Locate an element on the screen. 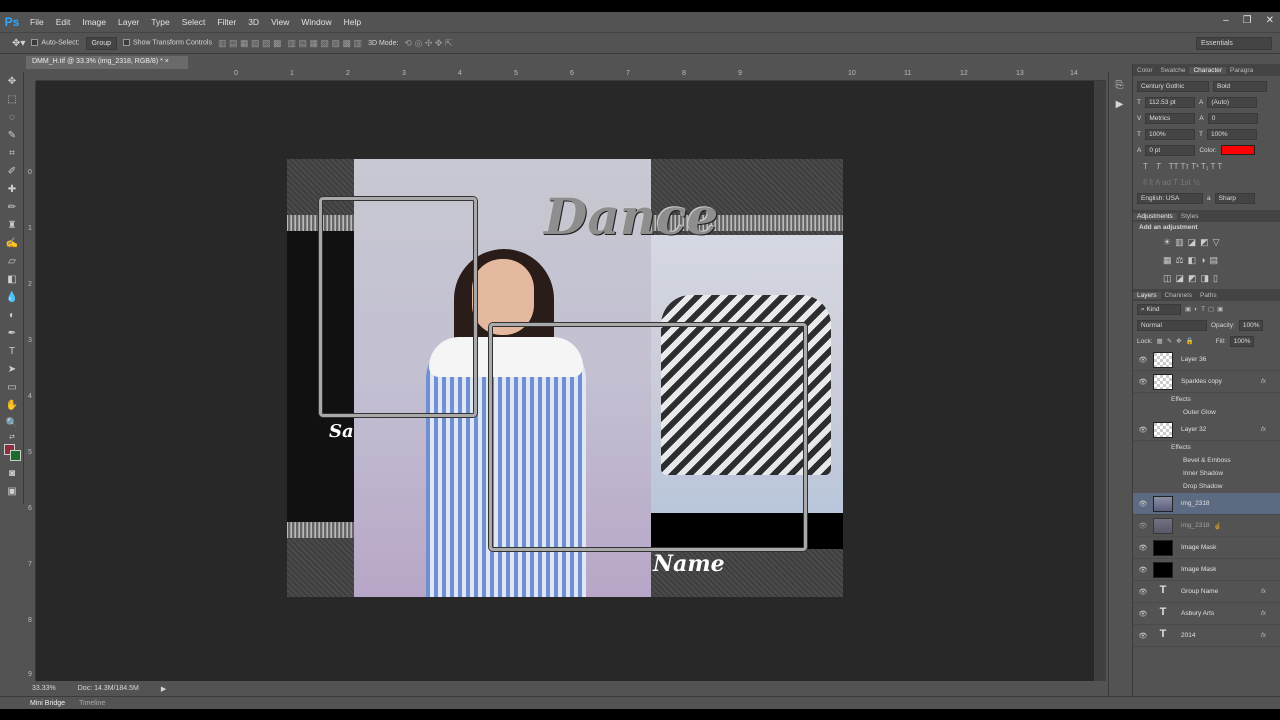  minimize-icon: – is located at coordinates (1226, 20).